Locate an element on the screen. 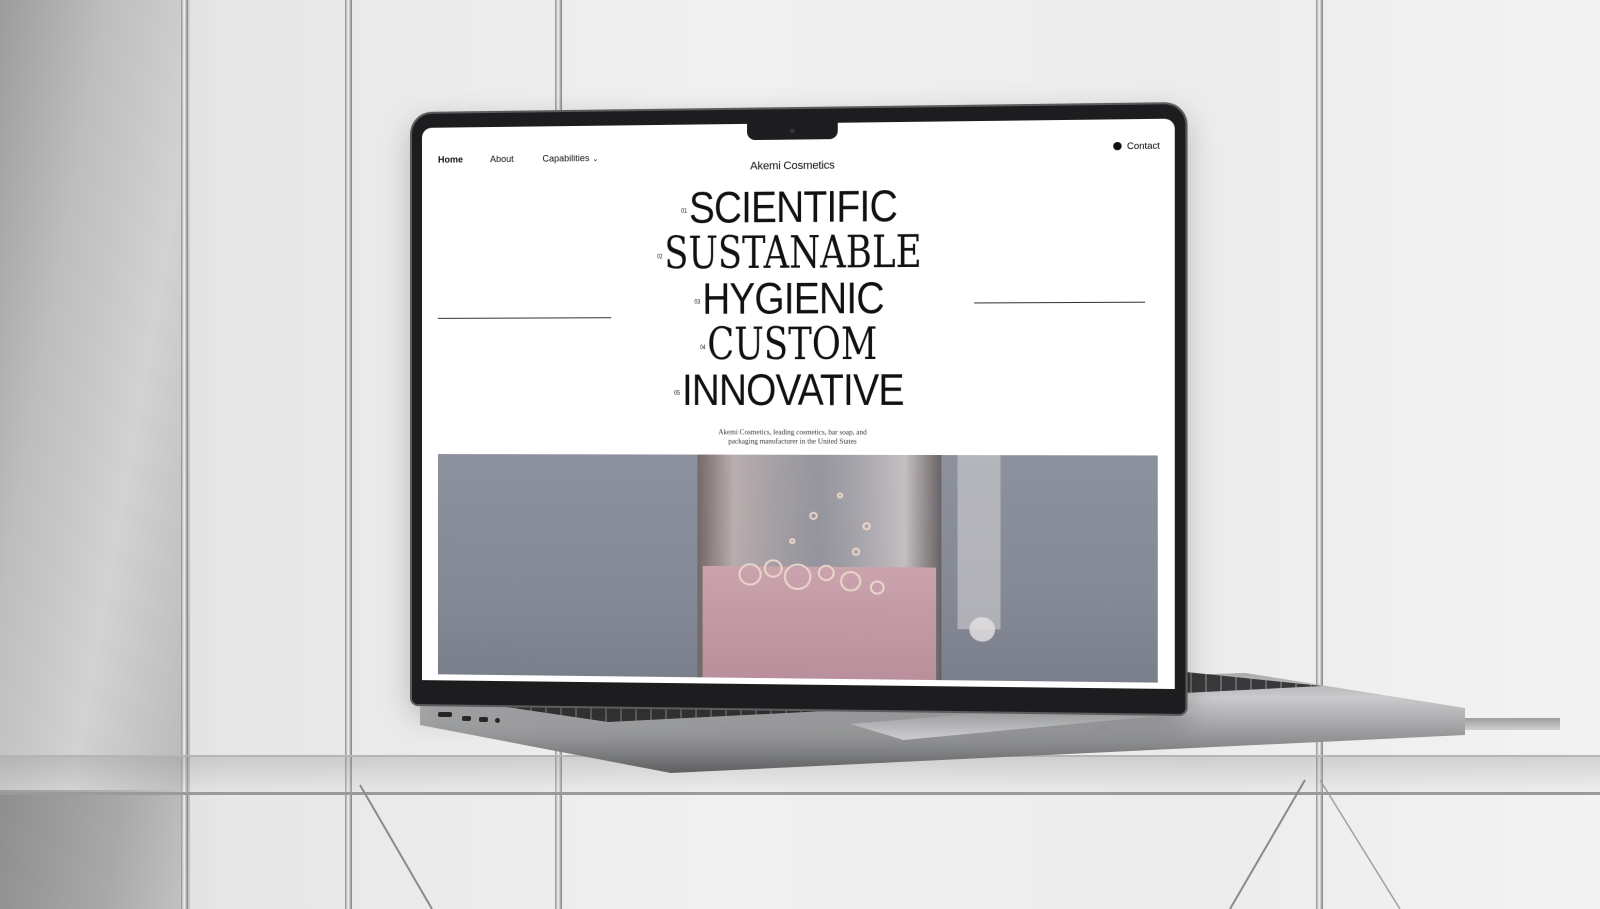 The width and height of the screenshot is (1600, 909). headline-word: INNOVATIVE is located at coordinates (793, 390).